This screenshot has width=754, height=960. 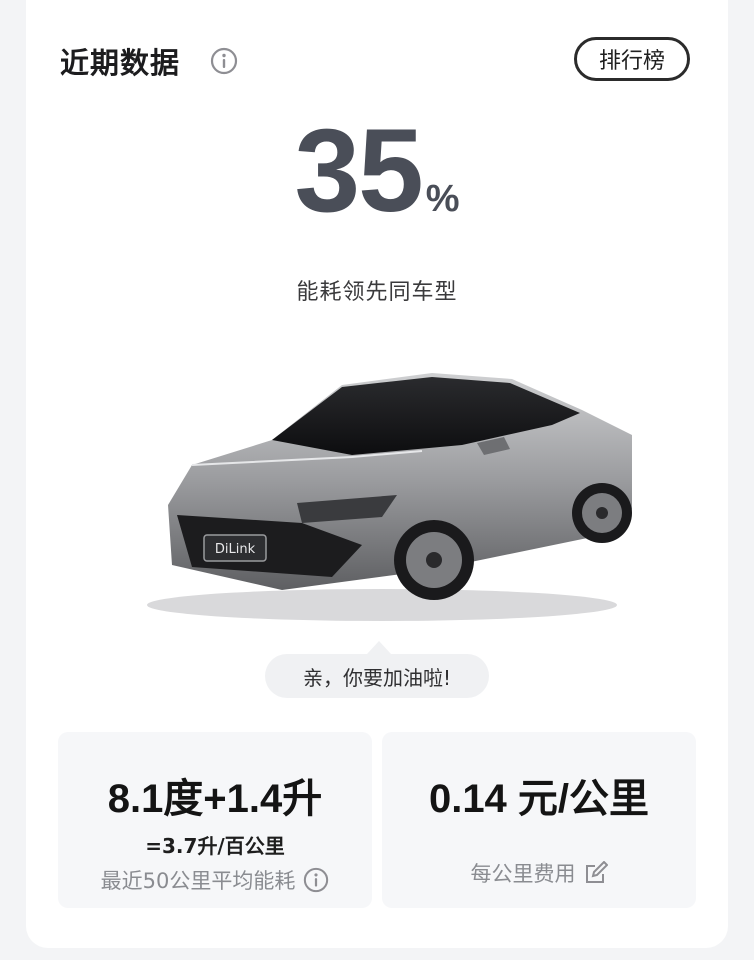 I want to click on cost-per-km-value: 0.14 元/公里, so click(x=539, y=799).